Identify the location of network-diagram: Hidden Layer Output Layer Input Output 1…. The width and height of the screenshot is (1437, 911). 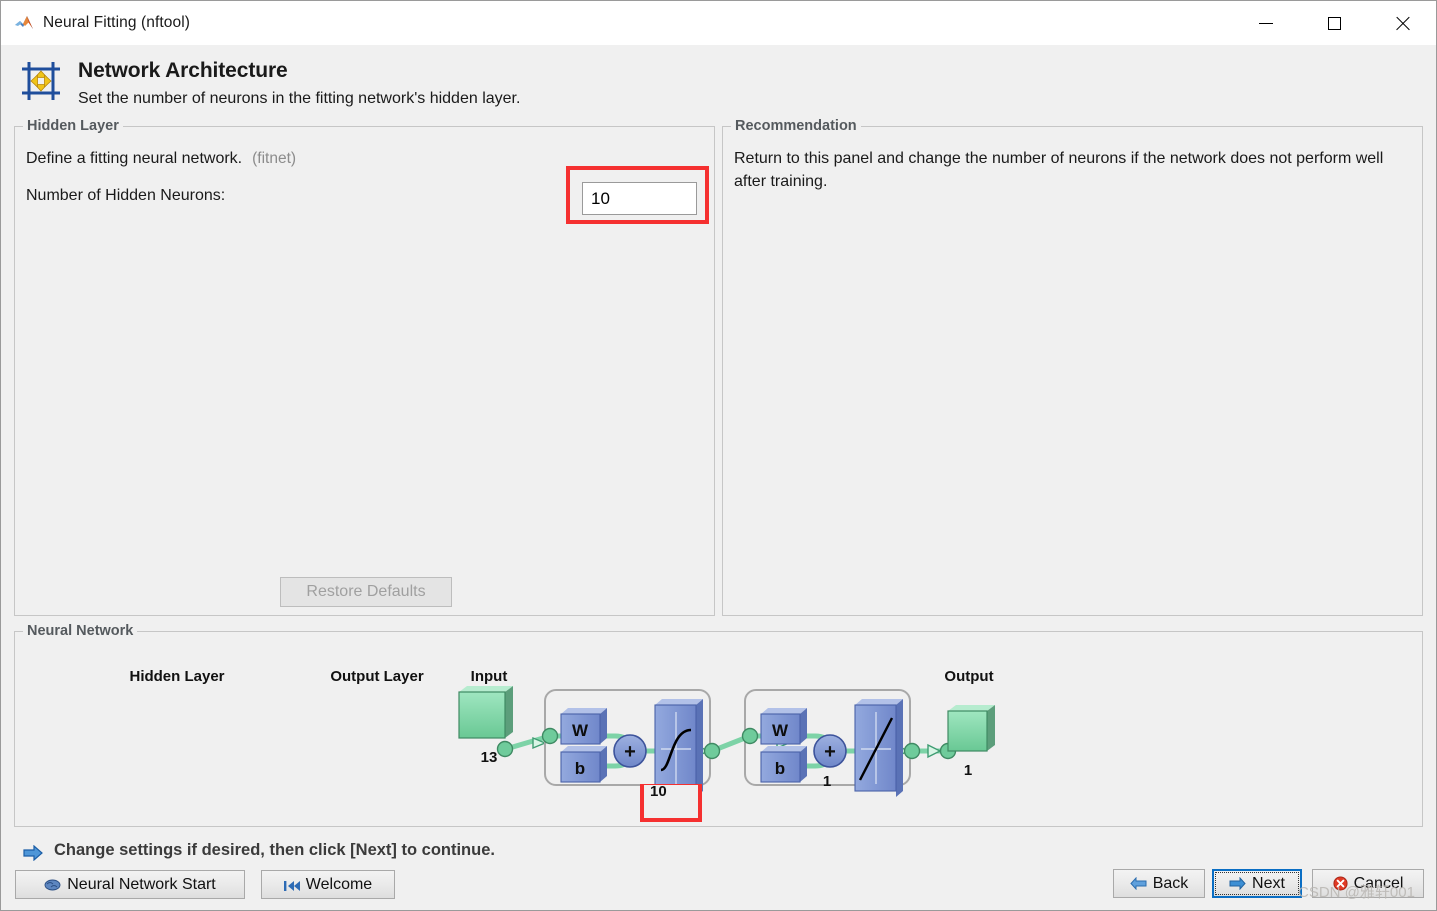
(562, 732).